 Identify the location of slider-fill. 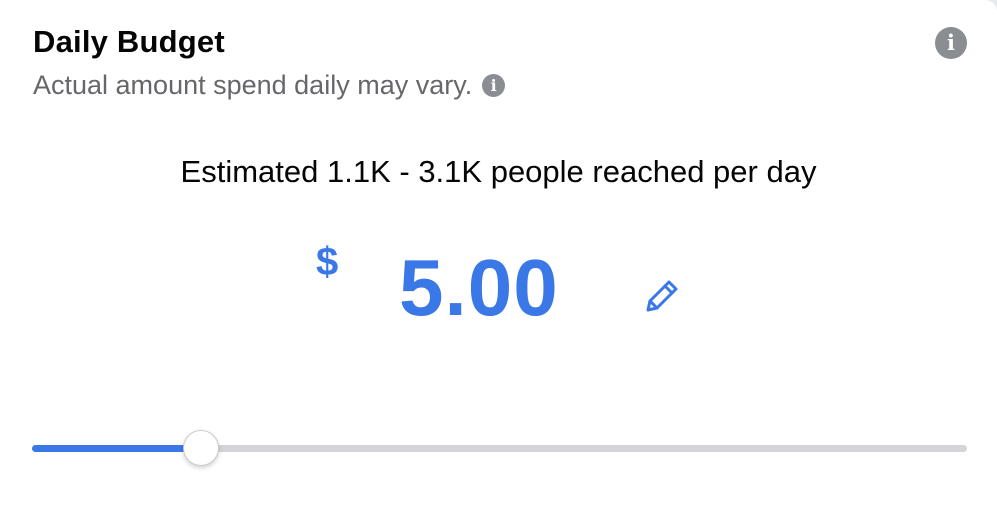
(117, 448).